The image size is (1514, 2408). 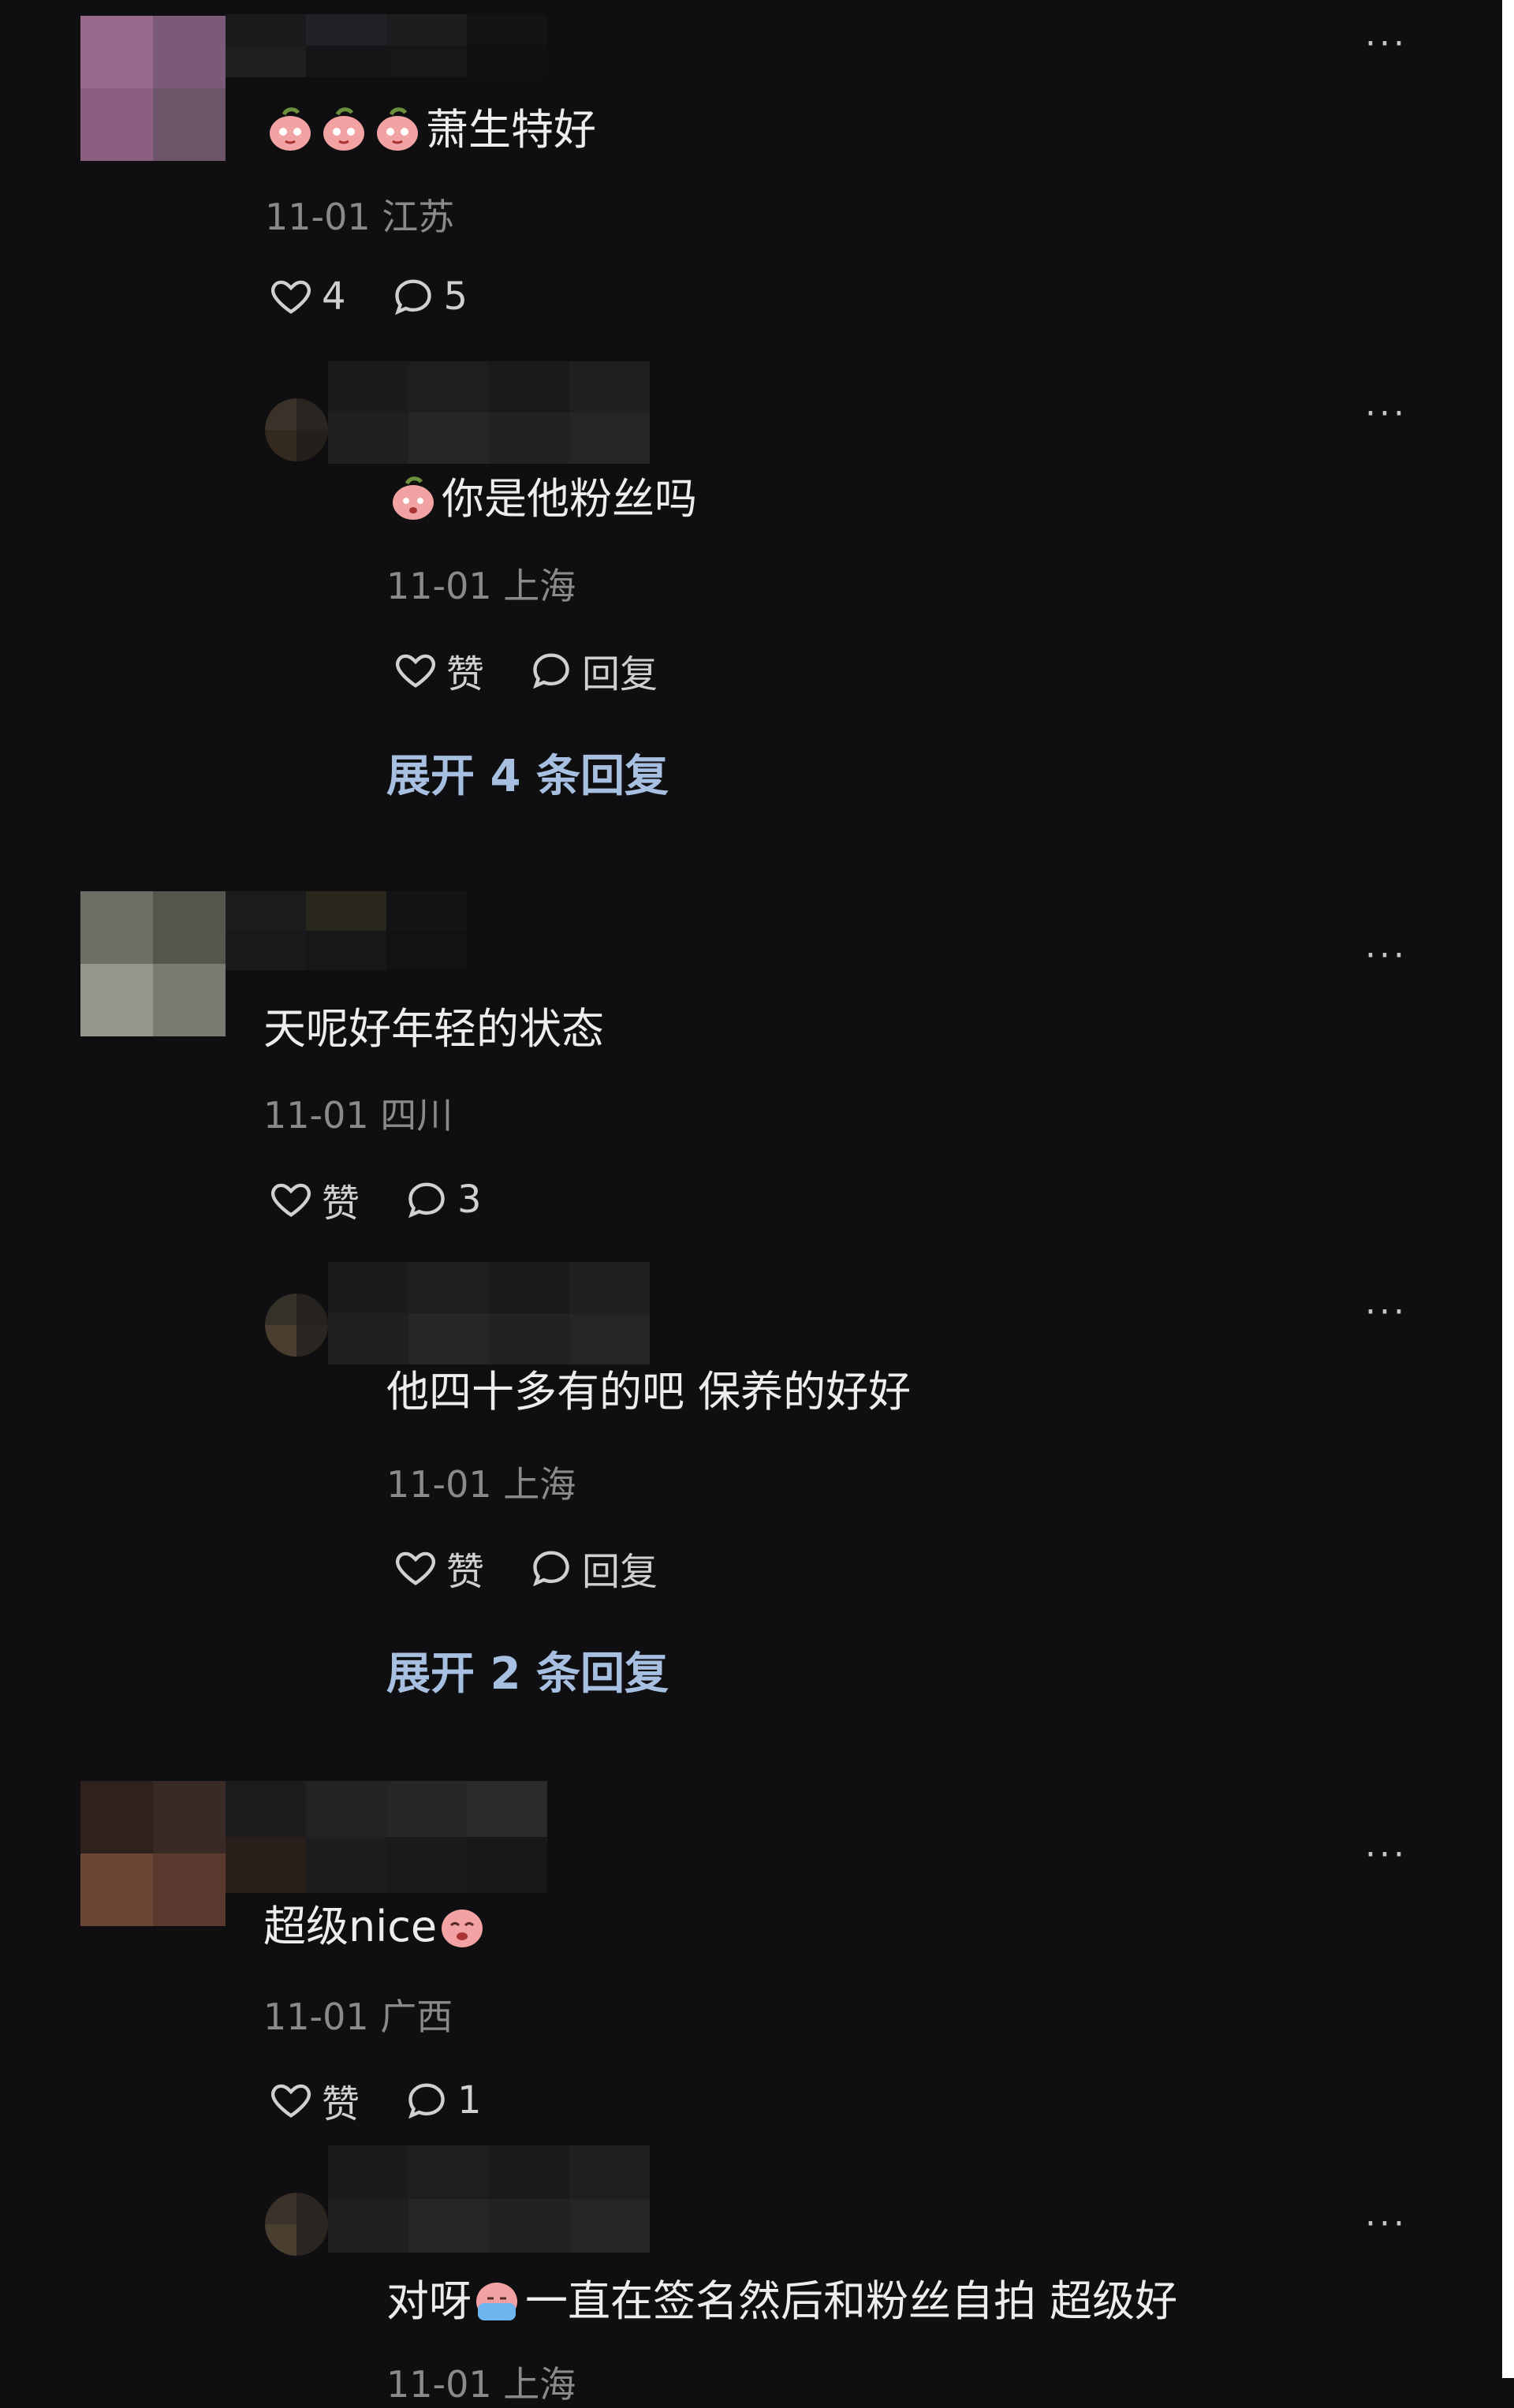 What do you see at coordinates (429, 2301) in the screenshot?
I see `reply-text-before: 对呀` at bounding box center [429, 2301].